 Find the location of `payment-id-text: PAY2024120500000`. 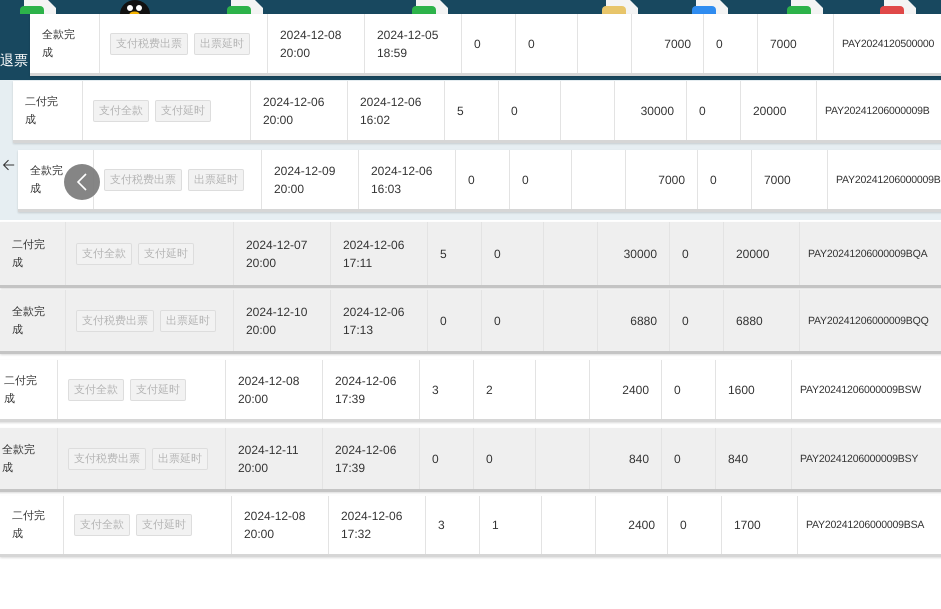

payment-id-text: PAY2024120500000 is located at coordinates (888, 44).